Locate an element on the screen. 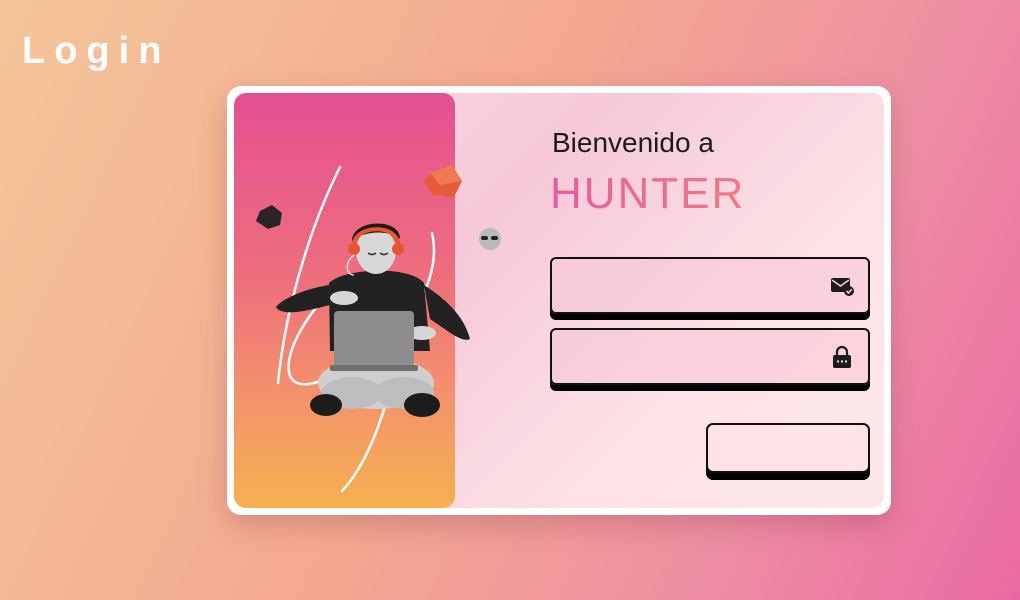 The width and height of the screenshot is (1020, 600). login-button is located at coordinates (788, 448).